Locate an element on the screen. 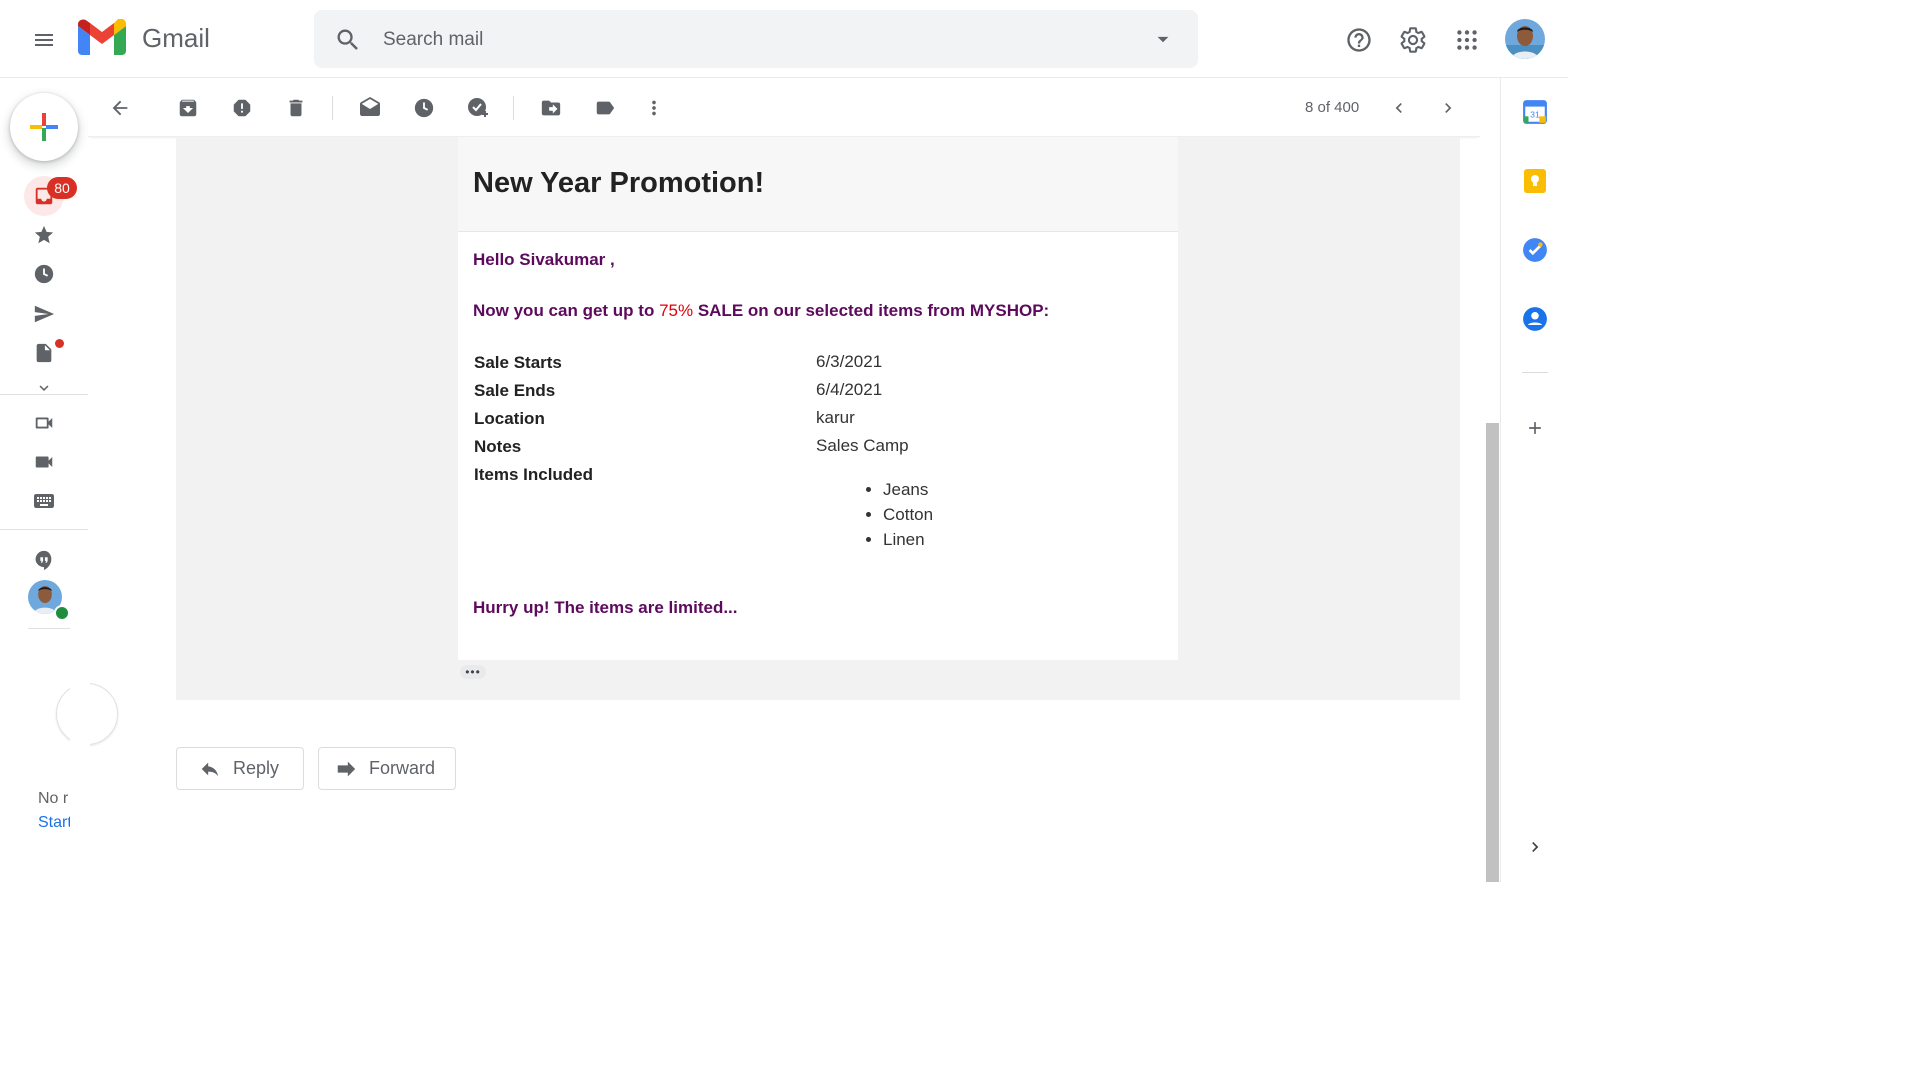  detail-value: Sales Camp is located at coordinates (862, 445).